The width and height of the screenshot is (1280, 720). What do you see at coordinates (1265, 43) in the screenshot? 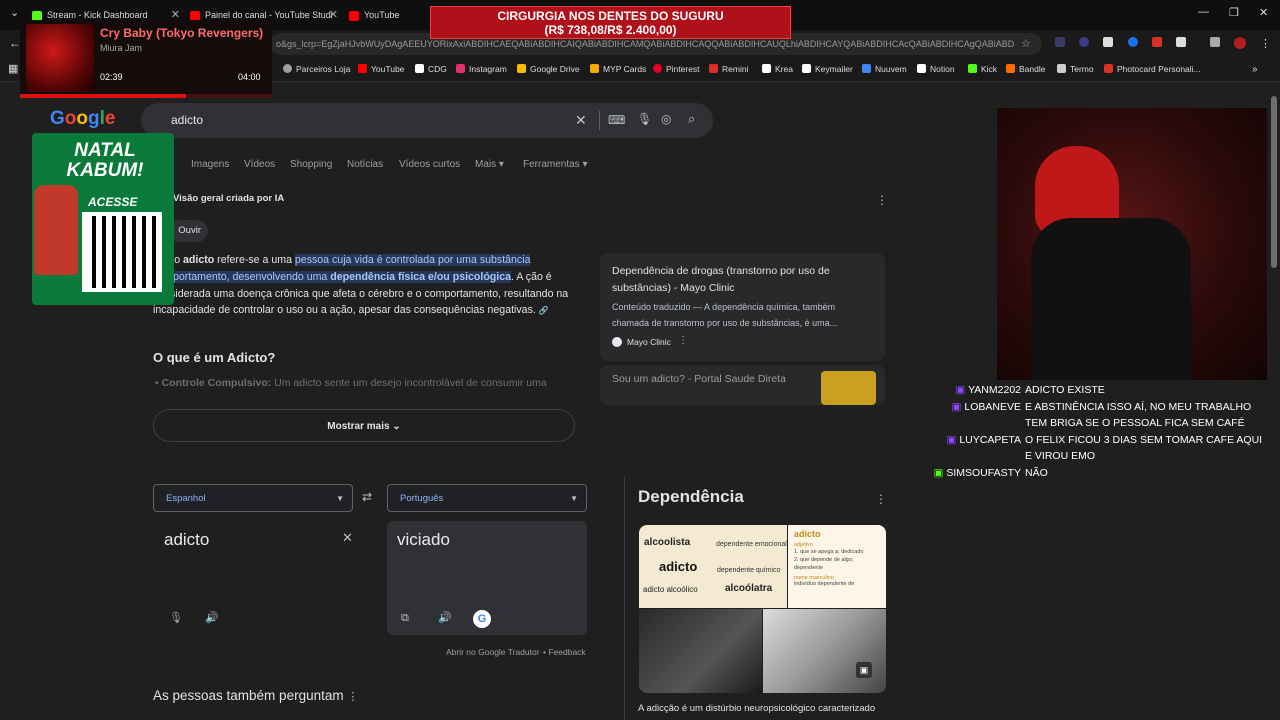
I see `menu-icon: ⋮` at bounding box center [1265, 43].